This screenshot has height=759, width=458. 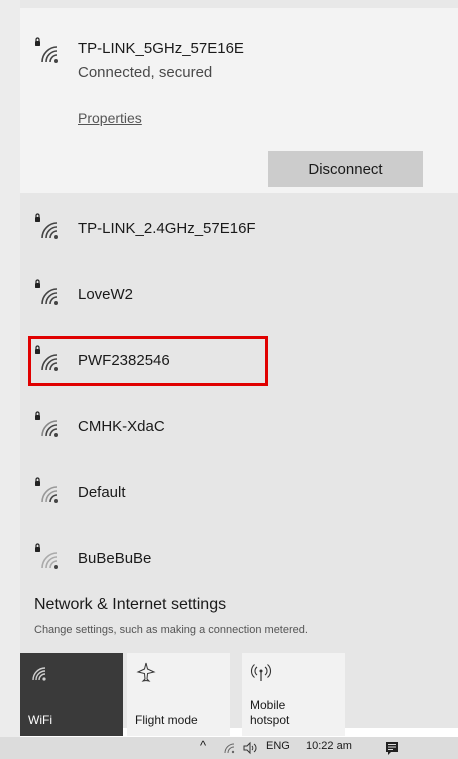 I want to click on tile-label: WiFi, so click(x=40, y=720).